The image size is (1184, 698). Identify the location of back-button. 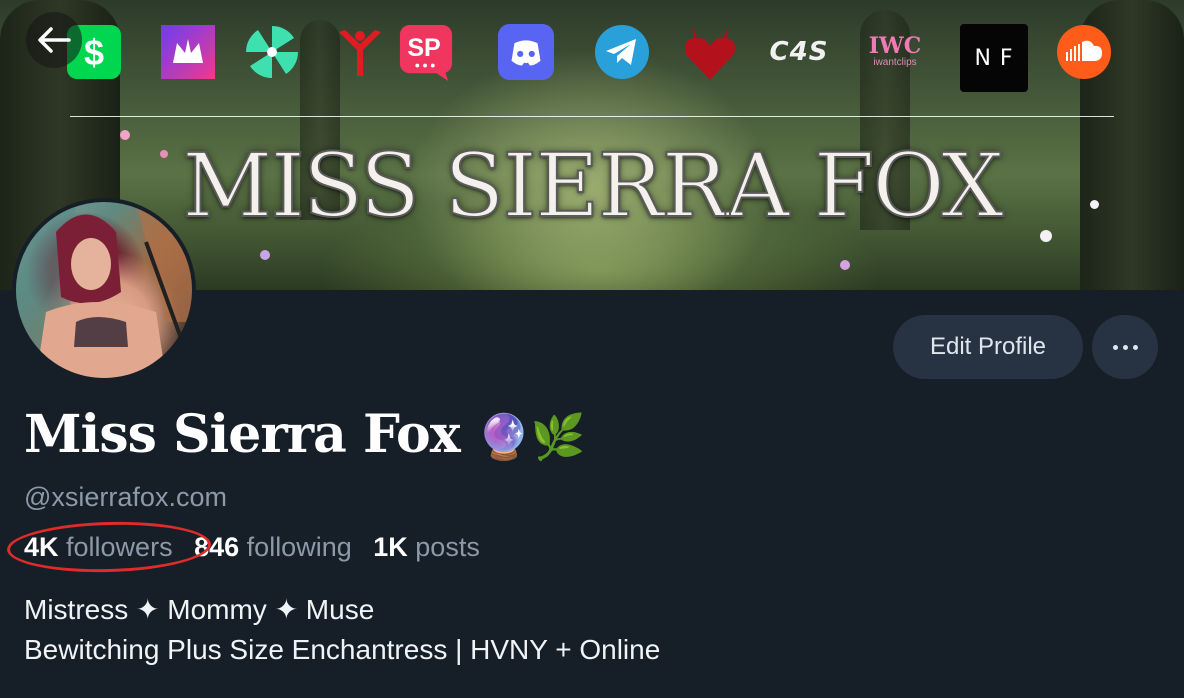
(54, 40).